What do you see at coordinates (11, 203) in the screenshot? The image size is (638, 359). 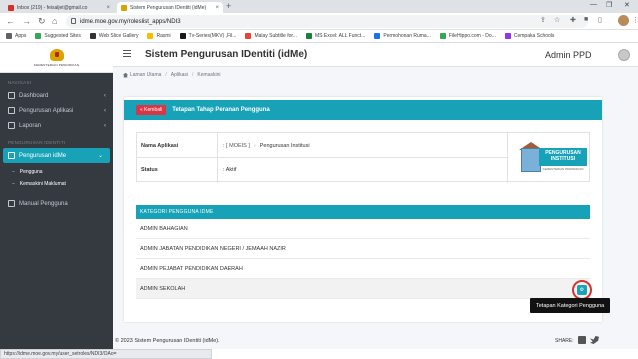 I see `book-icon` at bounding box center [11, 203].